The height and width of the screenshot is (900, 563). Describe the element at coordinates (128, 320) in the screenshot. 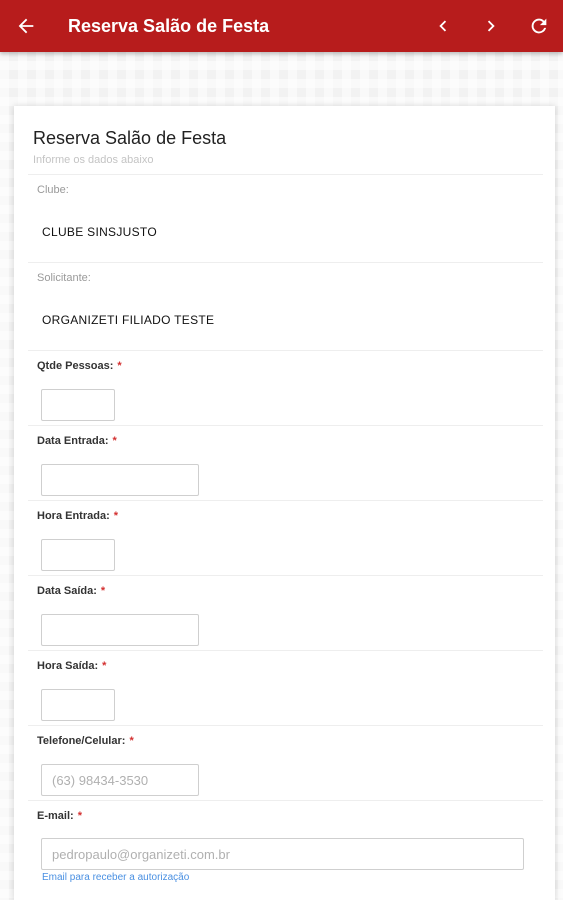

I see `solicitante-value: ORGANIZETI FILIADO TESTE` at that location.